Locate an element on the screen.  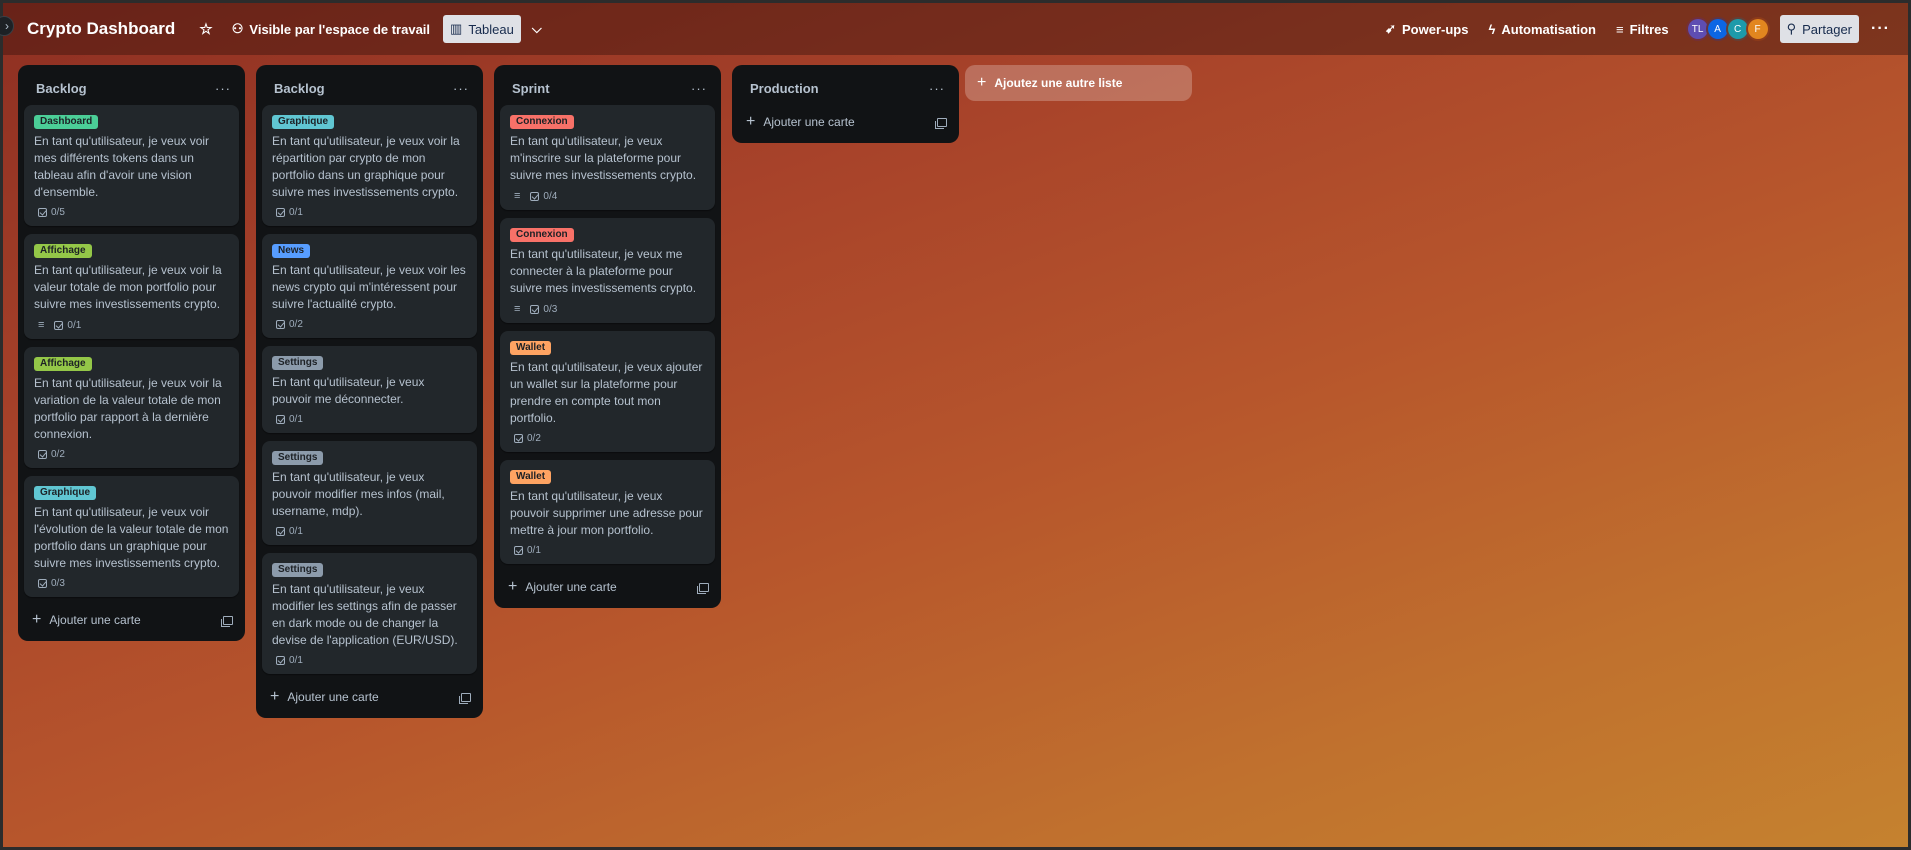
powerups-button: ➹ Power-ups is located at coordinates (1426, 29).